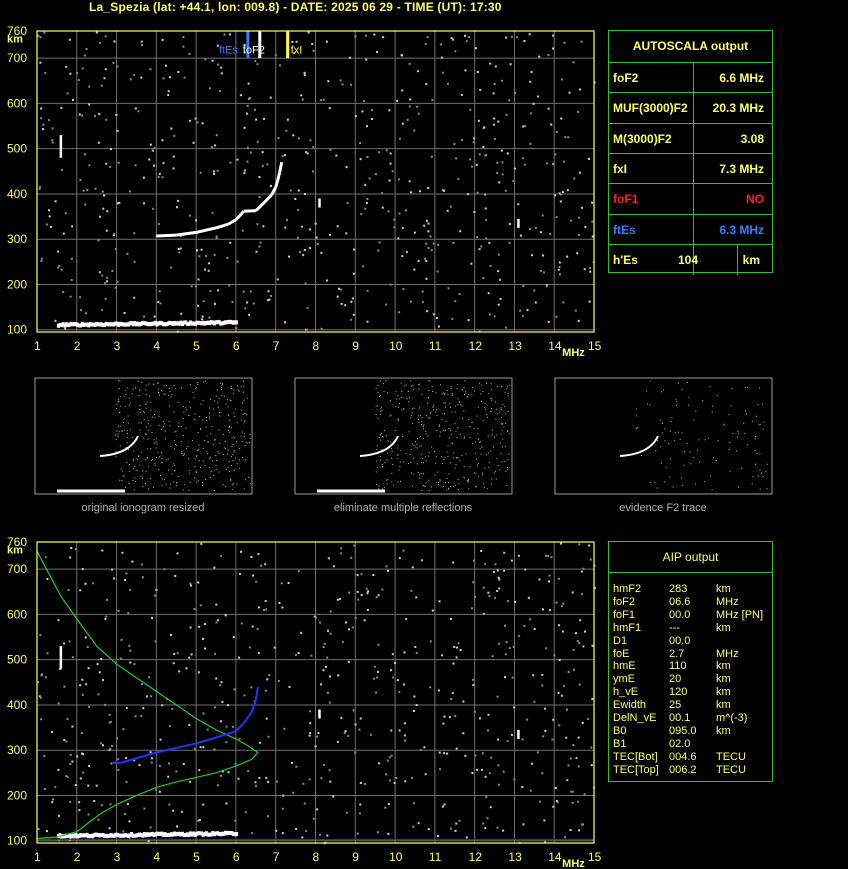  I want to click on marker-fxi-label: fxI, so click(297, 51).